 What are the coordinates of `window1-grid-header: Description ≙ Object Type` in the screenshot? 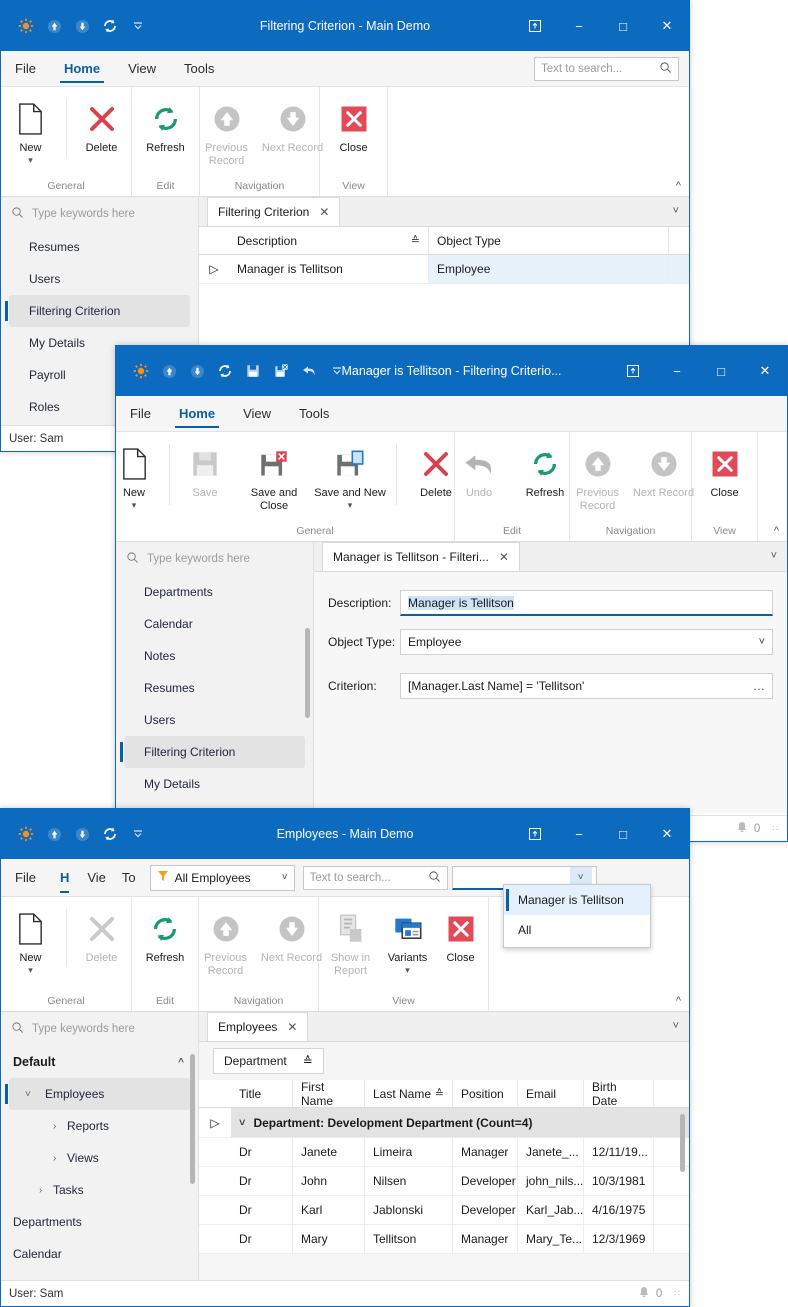 It's located at (444, 241).